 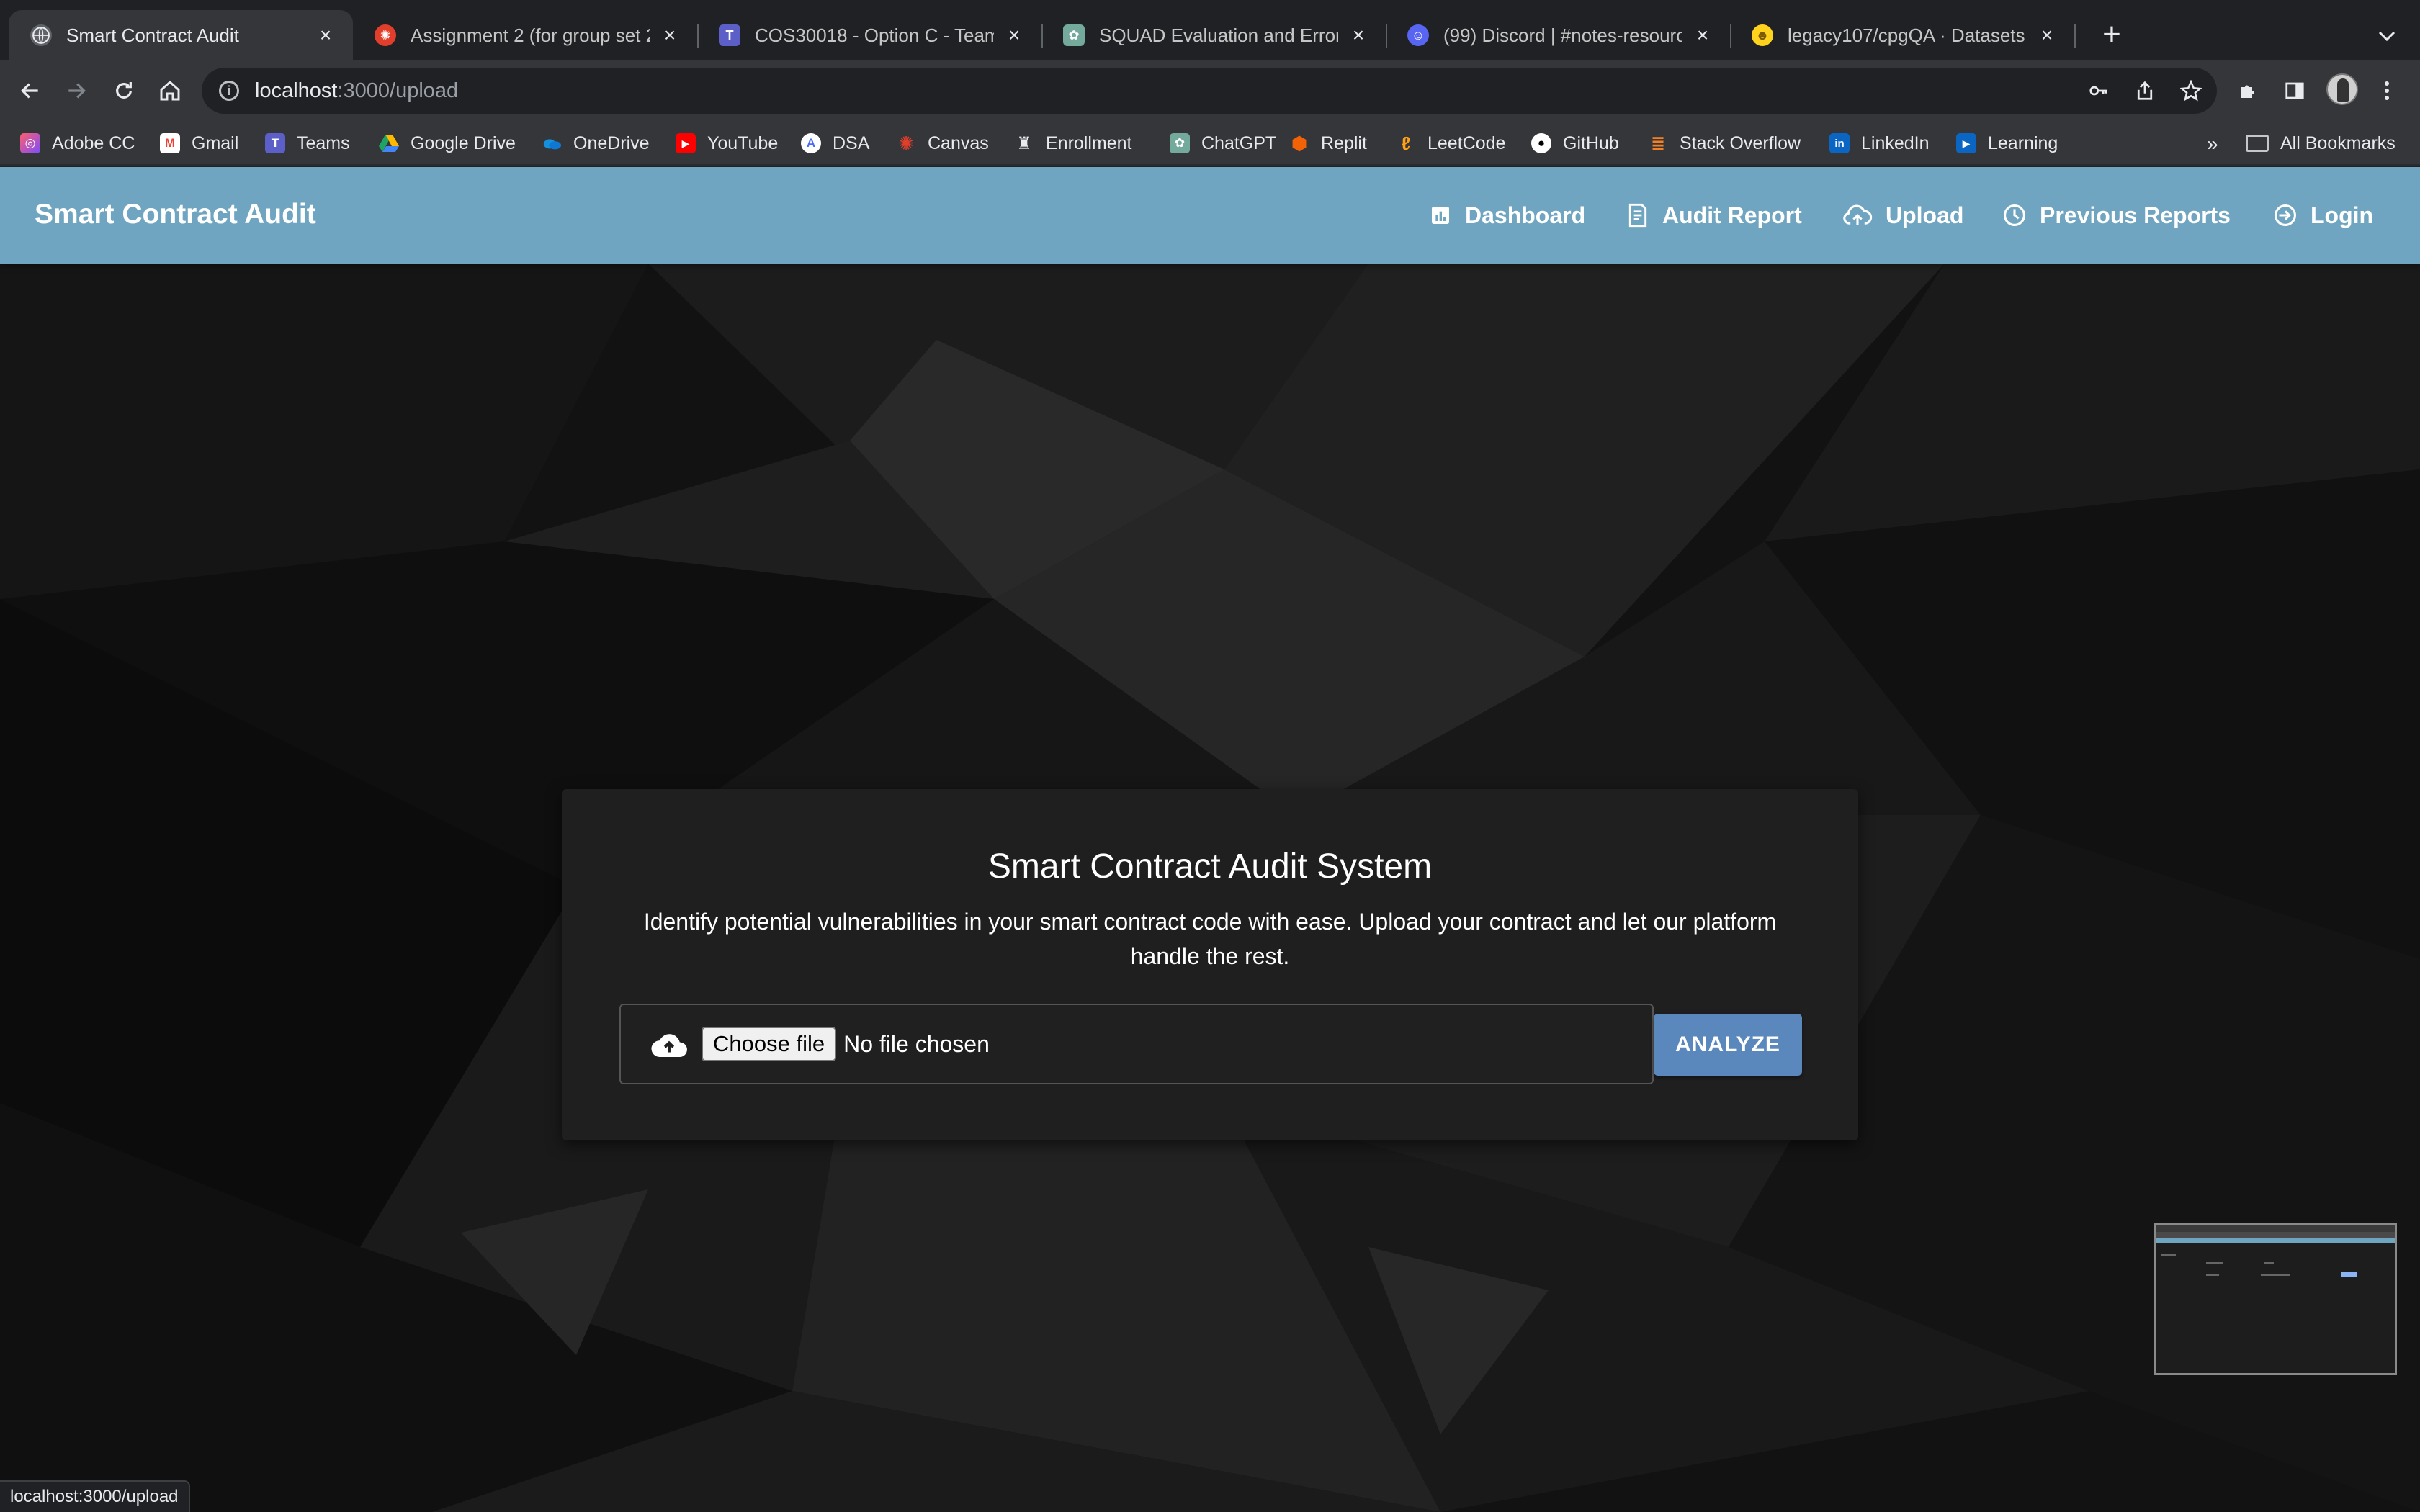 I want to click on thumbnail-button, so click(x=2349, y=1274).